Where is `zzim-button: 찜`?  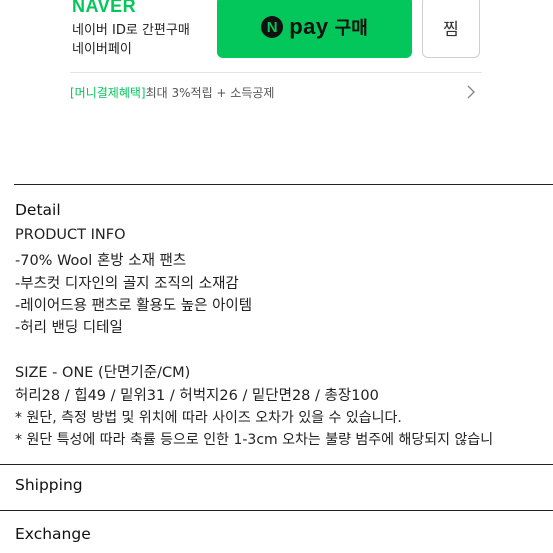
zzim-button: 찜 is located at coordinates (451, 29).